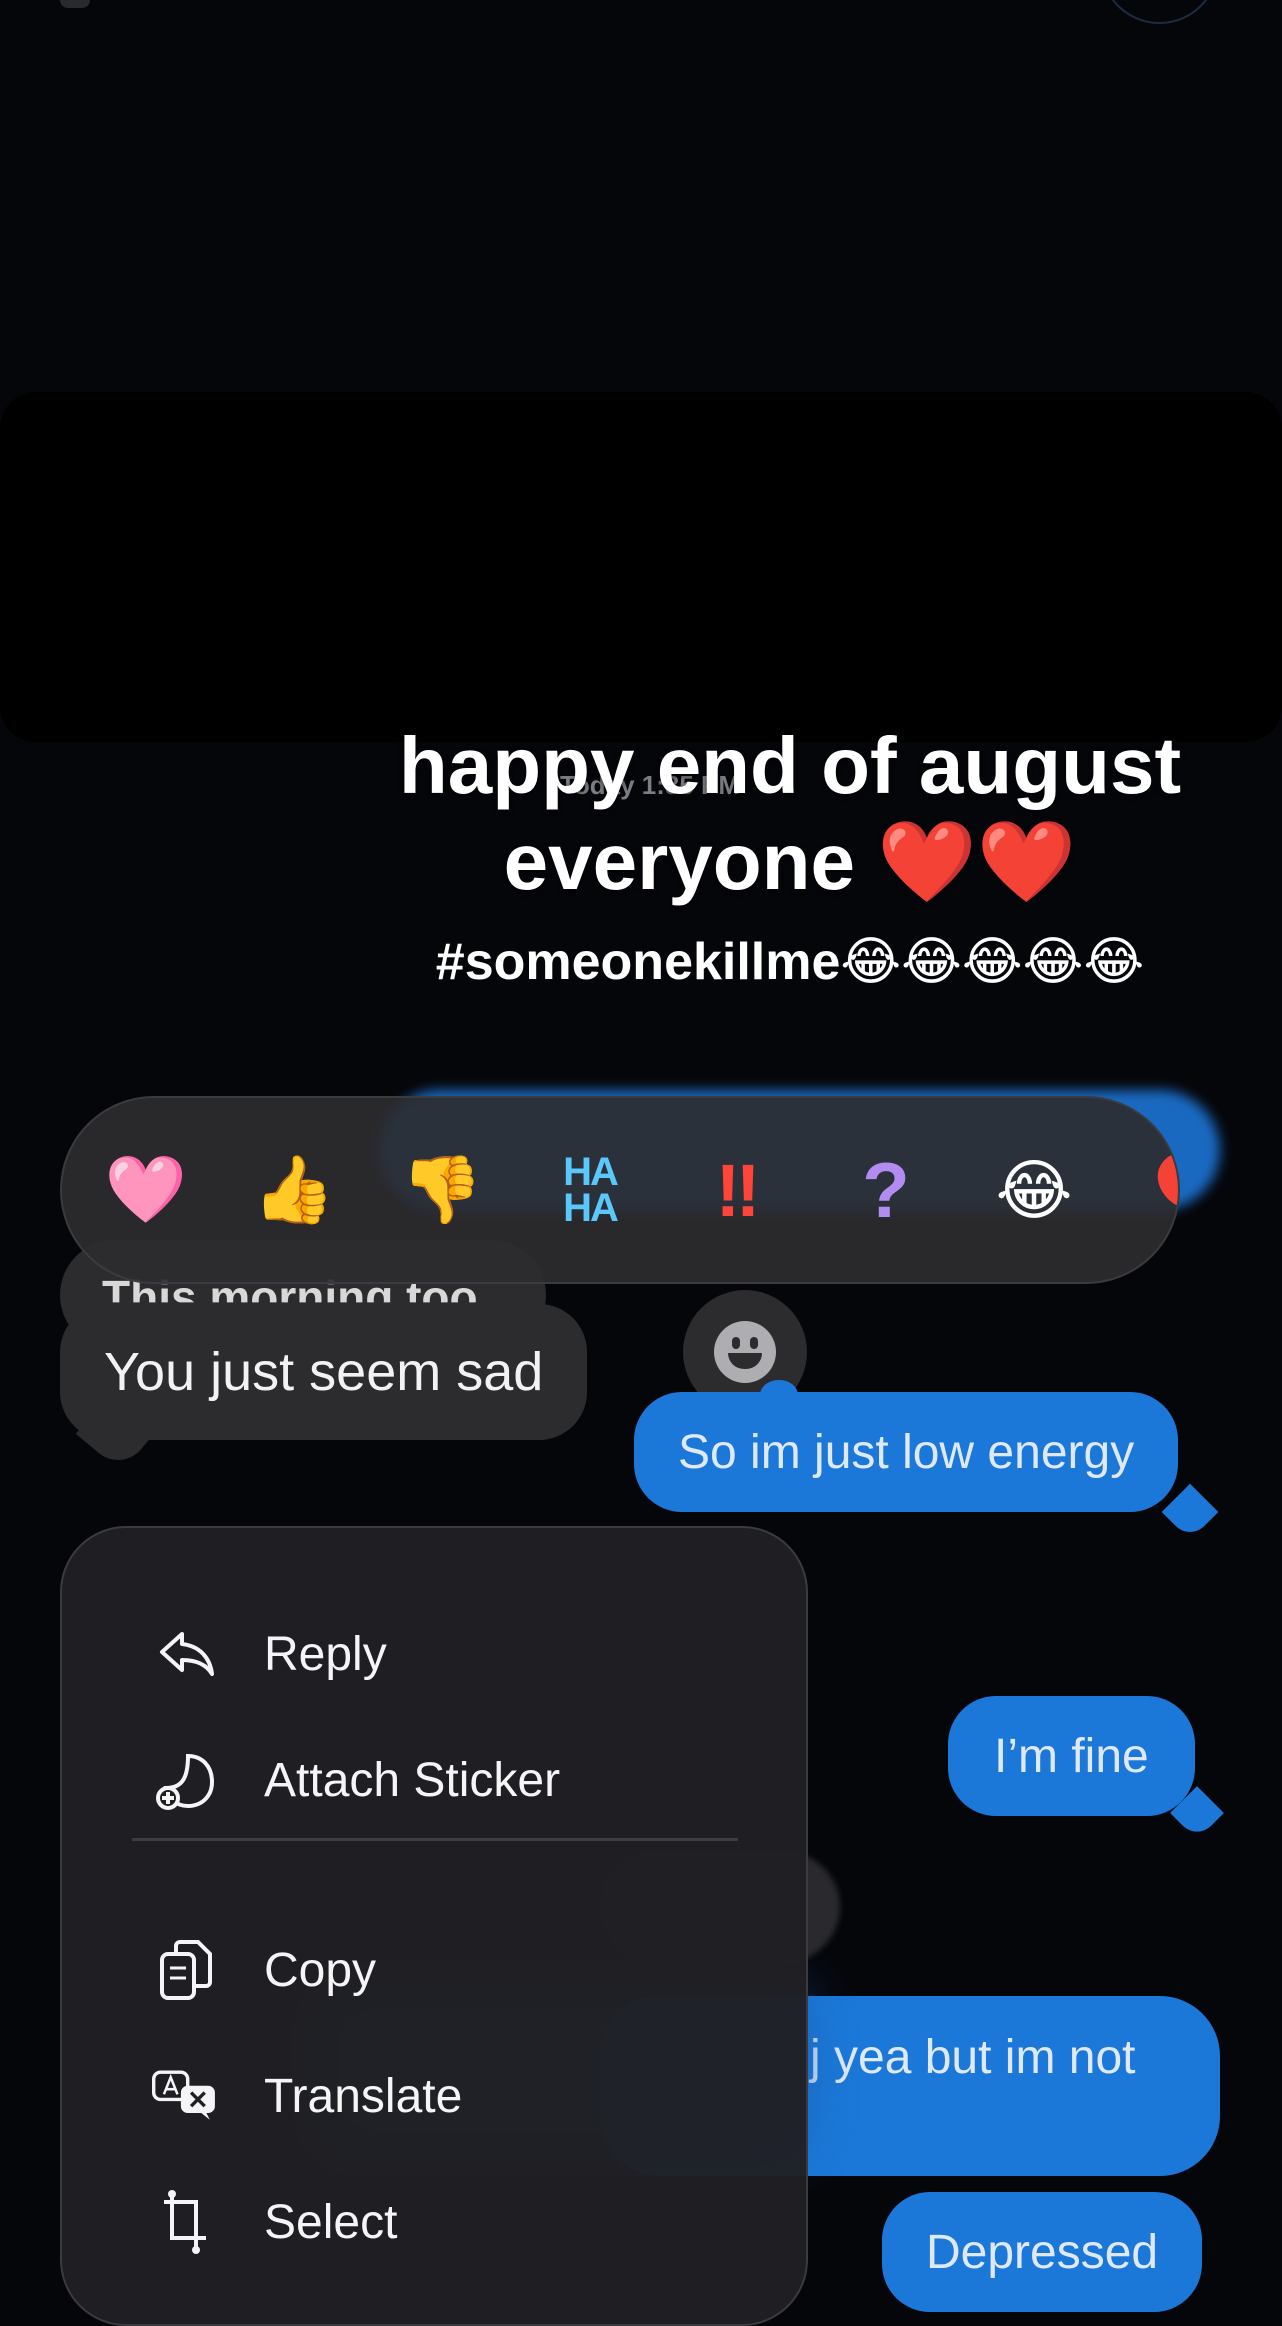 This screenshot has height=2326, width=1282. Describe the element at coordinates (1158, 1190) in the screenshot. I see `reaction-balloon-emoji: 🎈` at that location.